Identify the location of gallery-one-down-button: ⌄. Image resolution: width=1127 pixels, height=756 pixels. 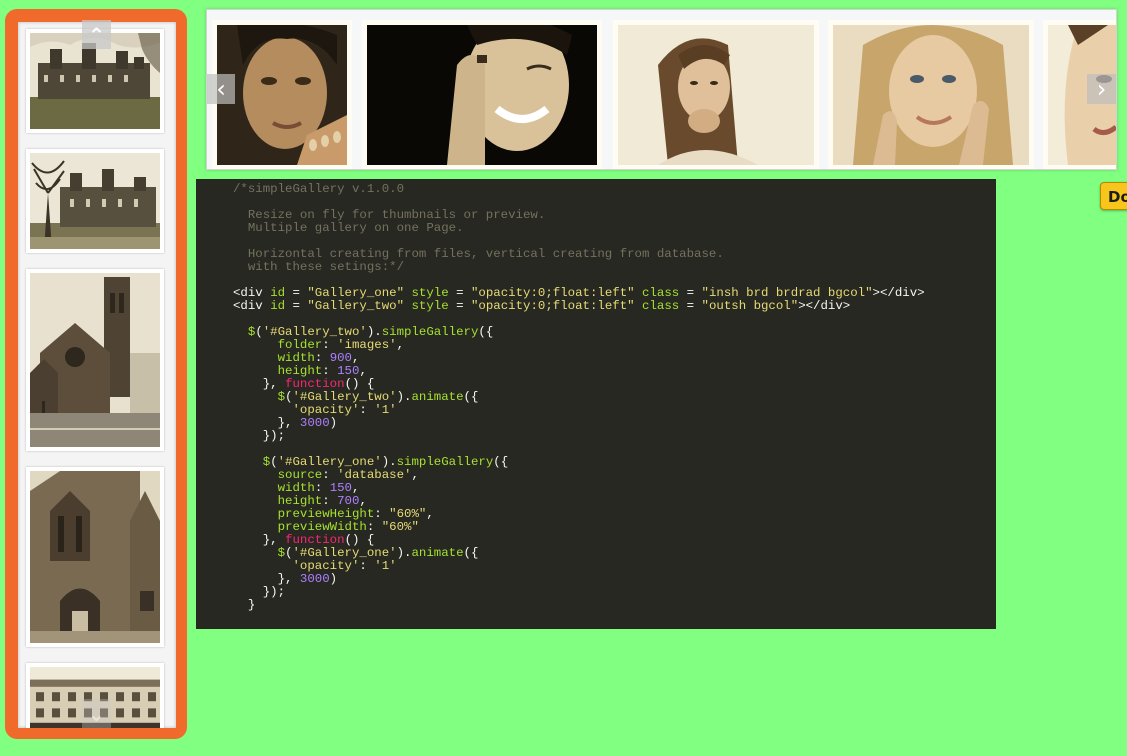
(96, 713).